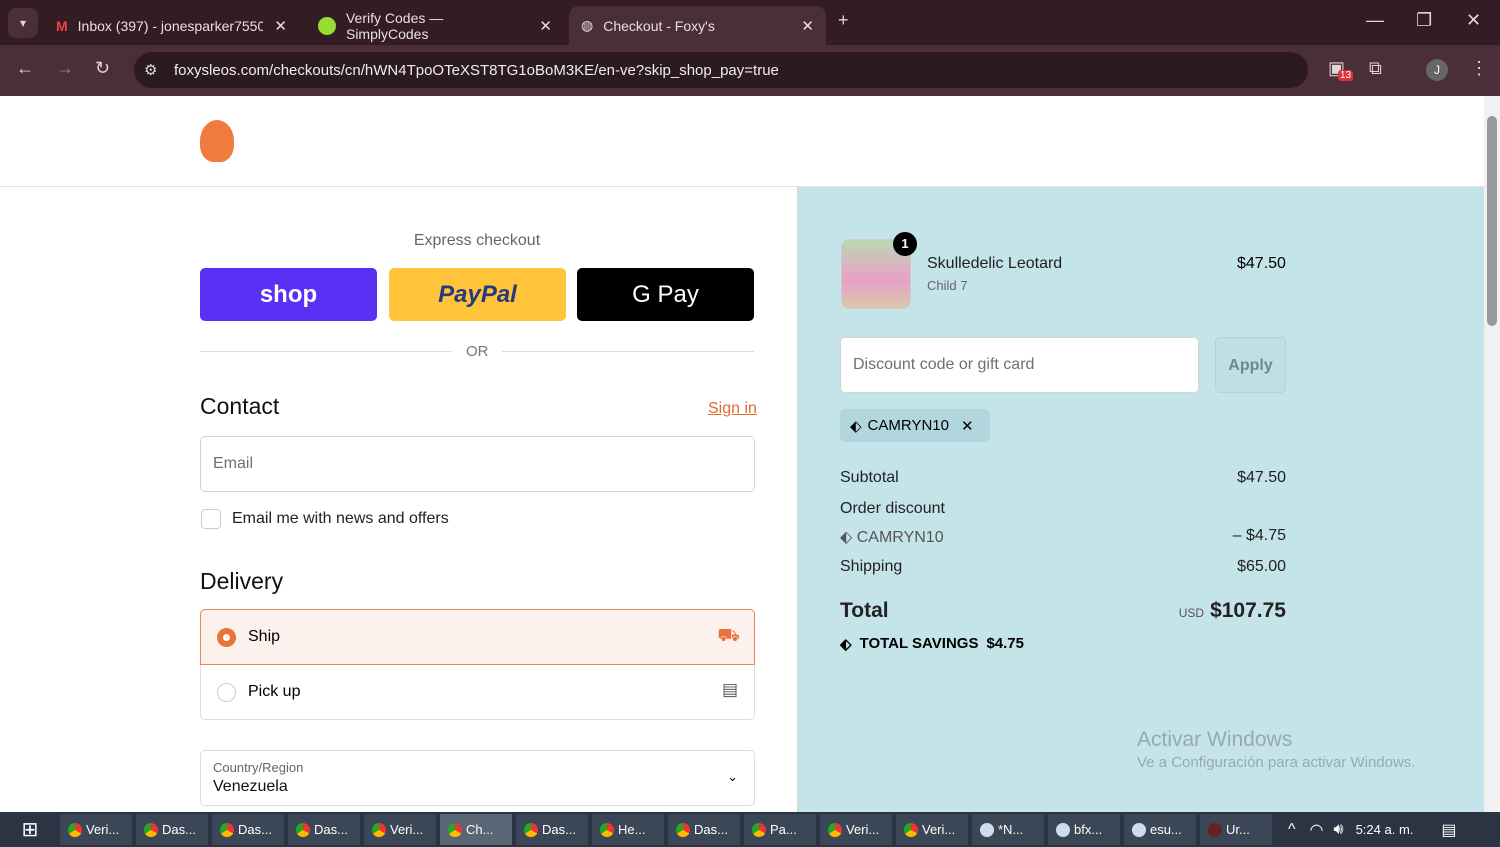 The height and width of the screenshot is (847, 1500). Describe the element at coordinates (1317, 830) in the screenshot. I see `network-icon: ◠` at that location.